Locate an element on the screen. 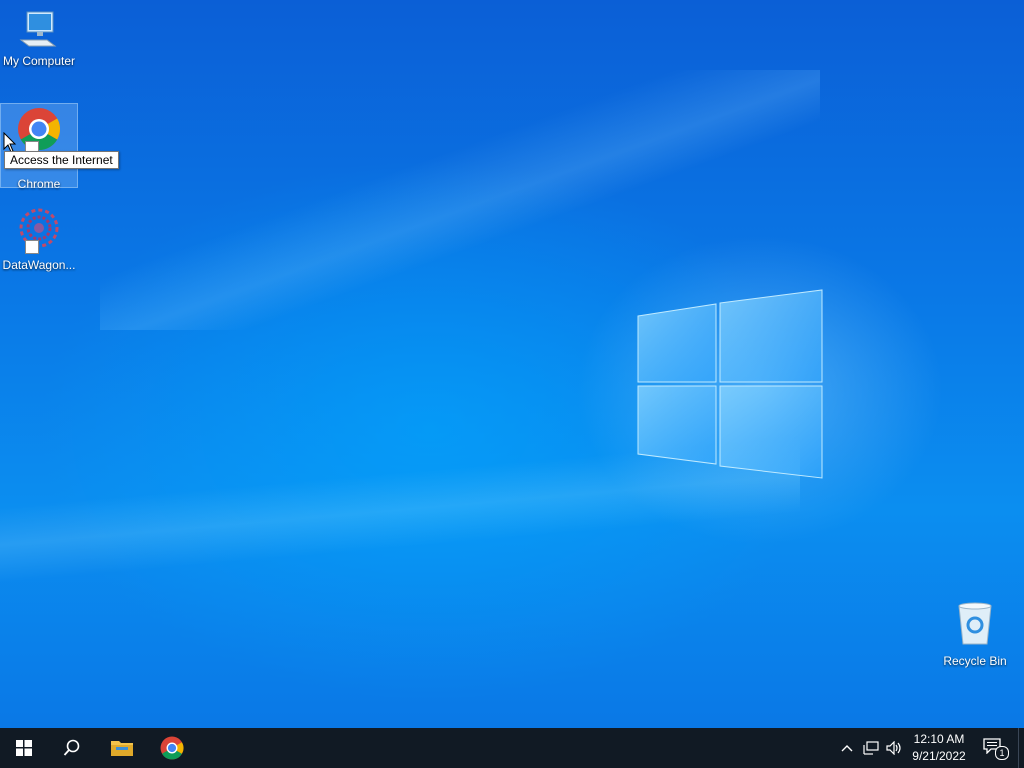 This screenshot has height=768, width=1024. speaker-icon is located at coordinates (893, 748).